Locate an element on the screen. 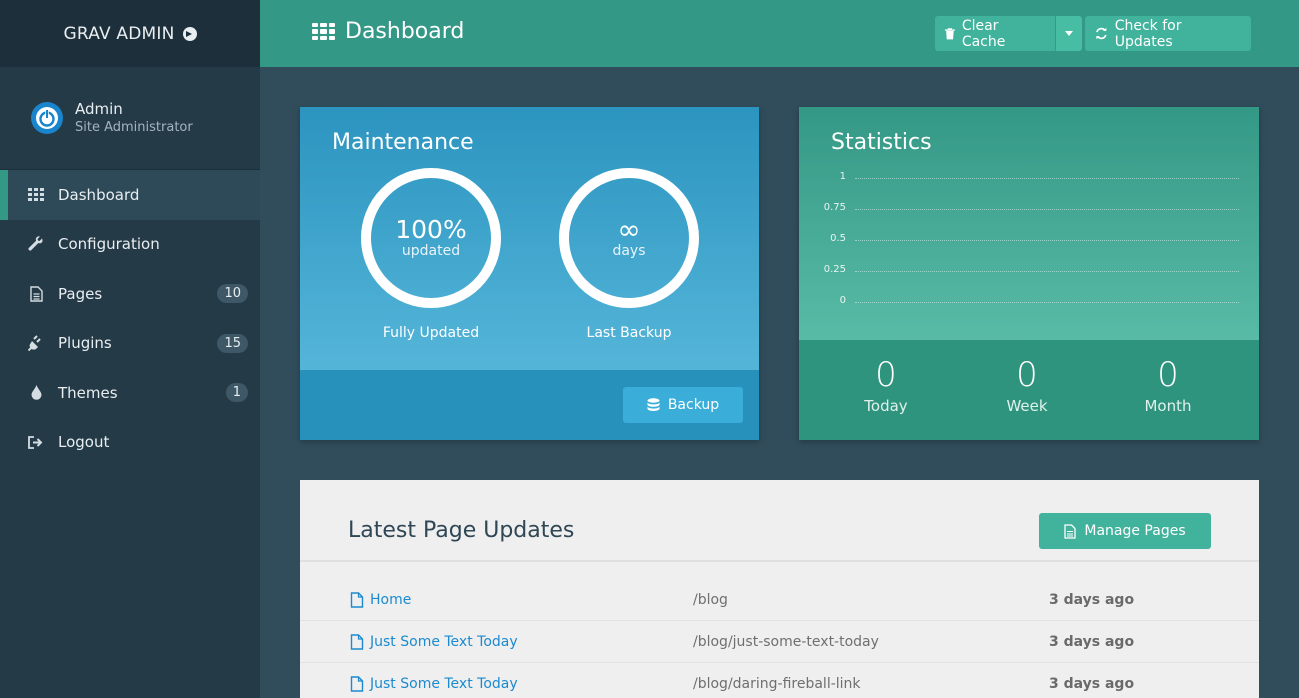 The height and width of the screenshot is (698, 1299). sidebar-item-label: Logout is located at coordinates (84, 442).